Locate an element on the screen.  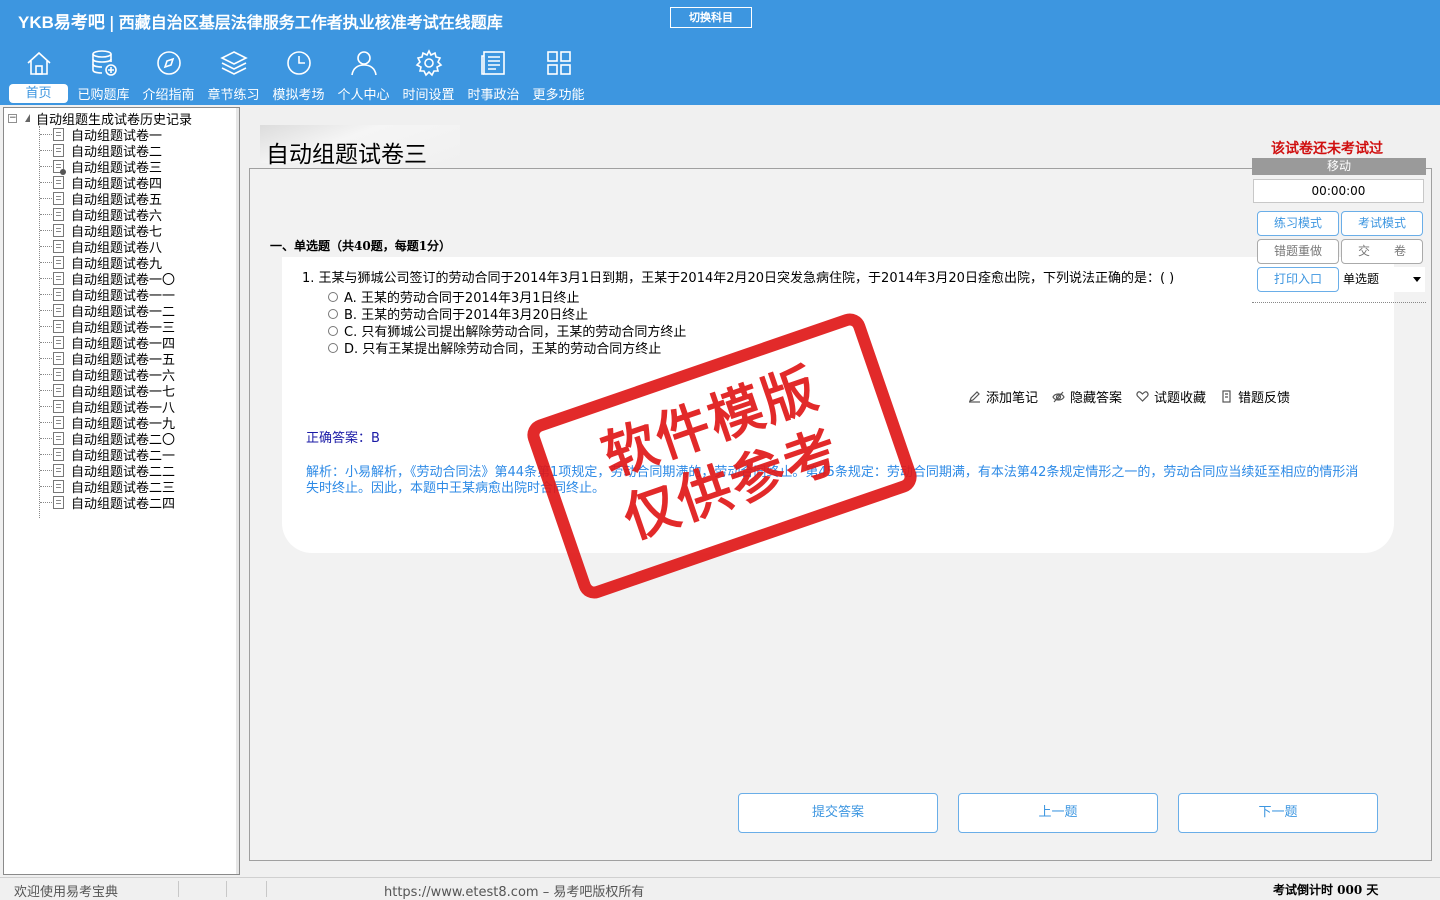
correct-answer: 正确答案：B is located at coordinates (343, 438).